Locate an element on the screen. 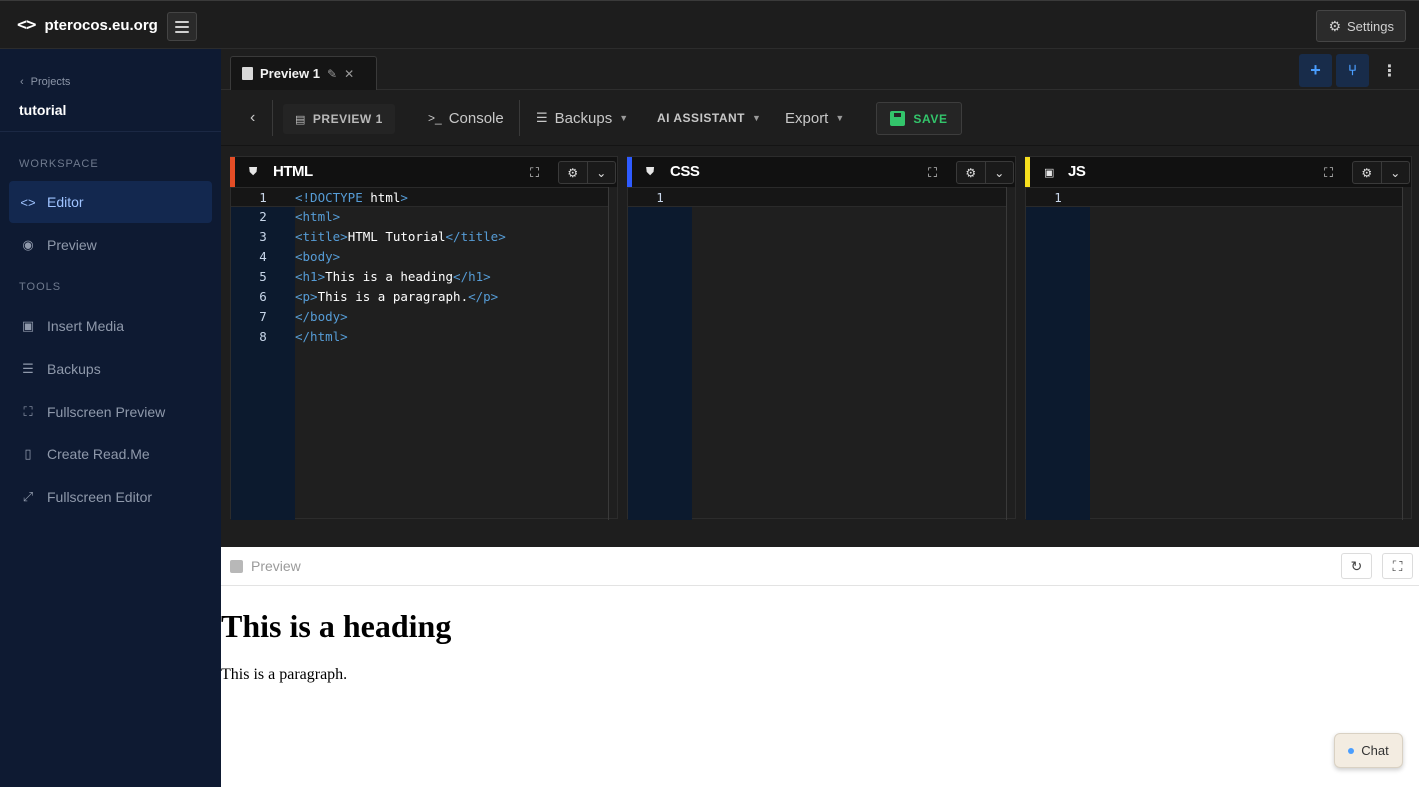  refresh-icon: ↻ is located at coordinates (1356, 565).